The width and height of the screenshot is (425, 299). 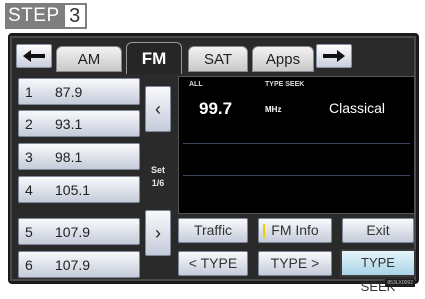 What do you see at coordinates (29, 124) in the screenshot?
I see `preset-number: 2` at bounding box center [29, 124].